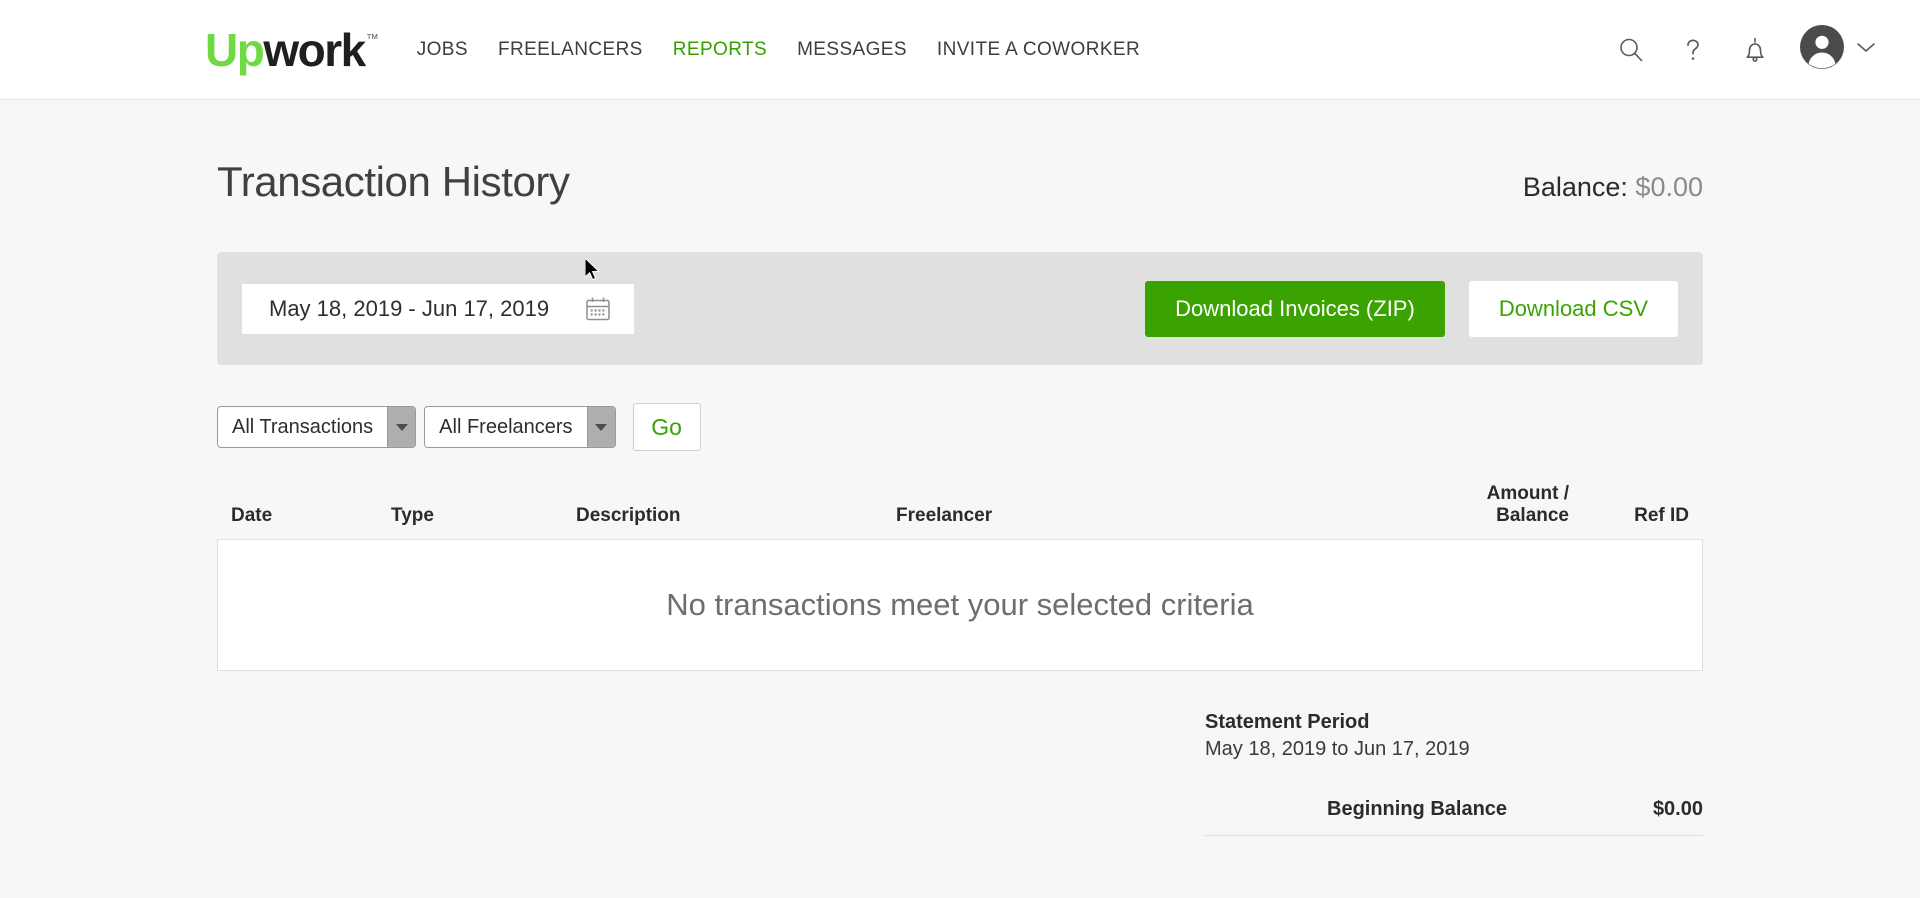 The image size is (1920, 898). I want to click on column-header-amount: Amount /, so click(1527, 493).